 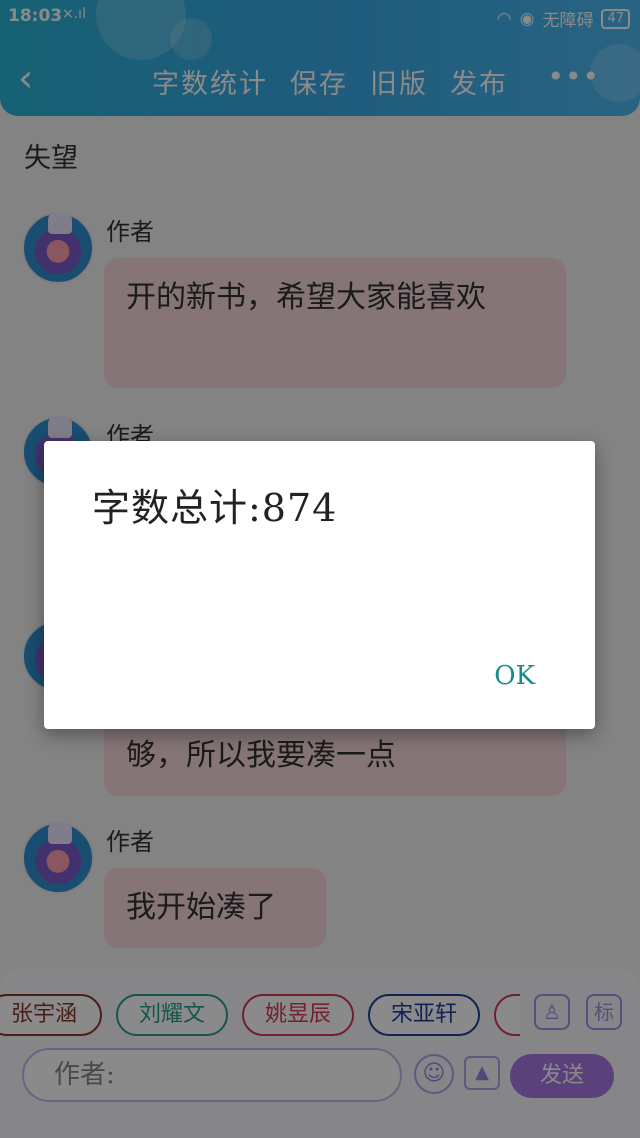 What do you see at coordinates (215, 508) in the screenshot?
I see `dialog-message: 字数总计:874` at bounding box center [215, 508].